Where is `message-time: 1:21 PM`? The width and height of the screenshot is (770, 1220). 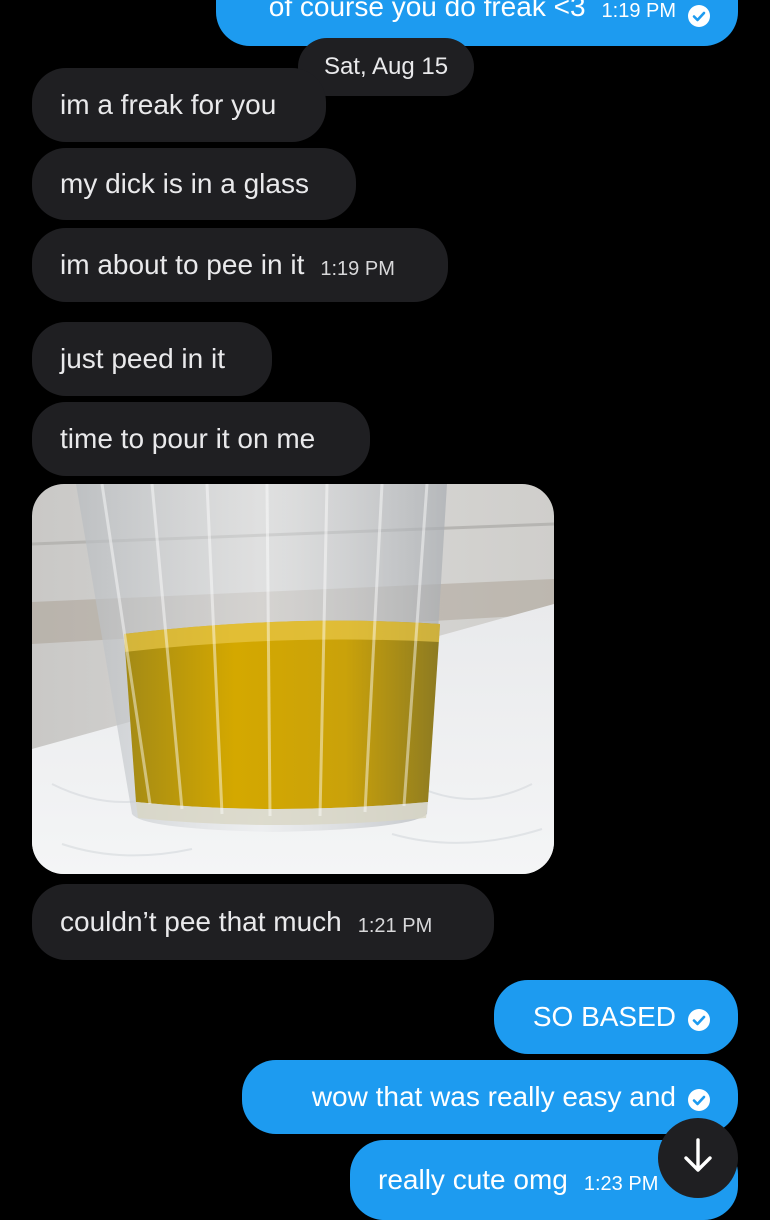
message-time: 1:21 PM is located at coordinates (395, 926).